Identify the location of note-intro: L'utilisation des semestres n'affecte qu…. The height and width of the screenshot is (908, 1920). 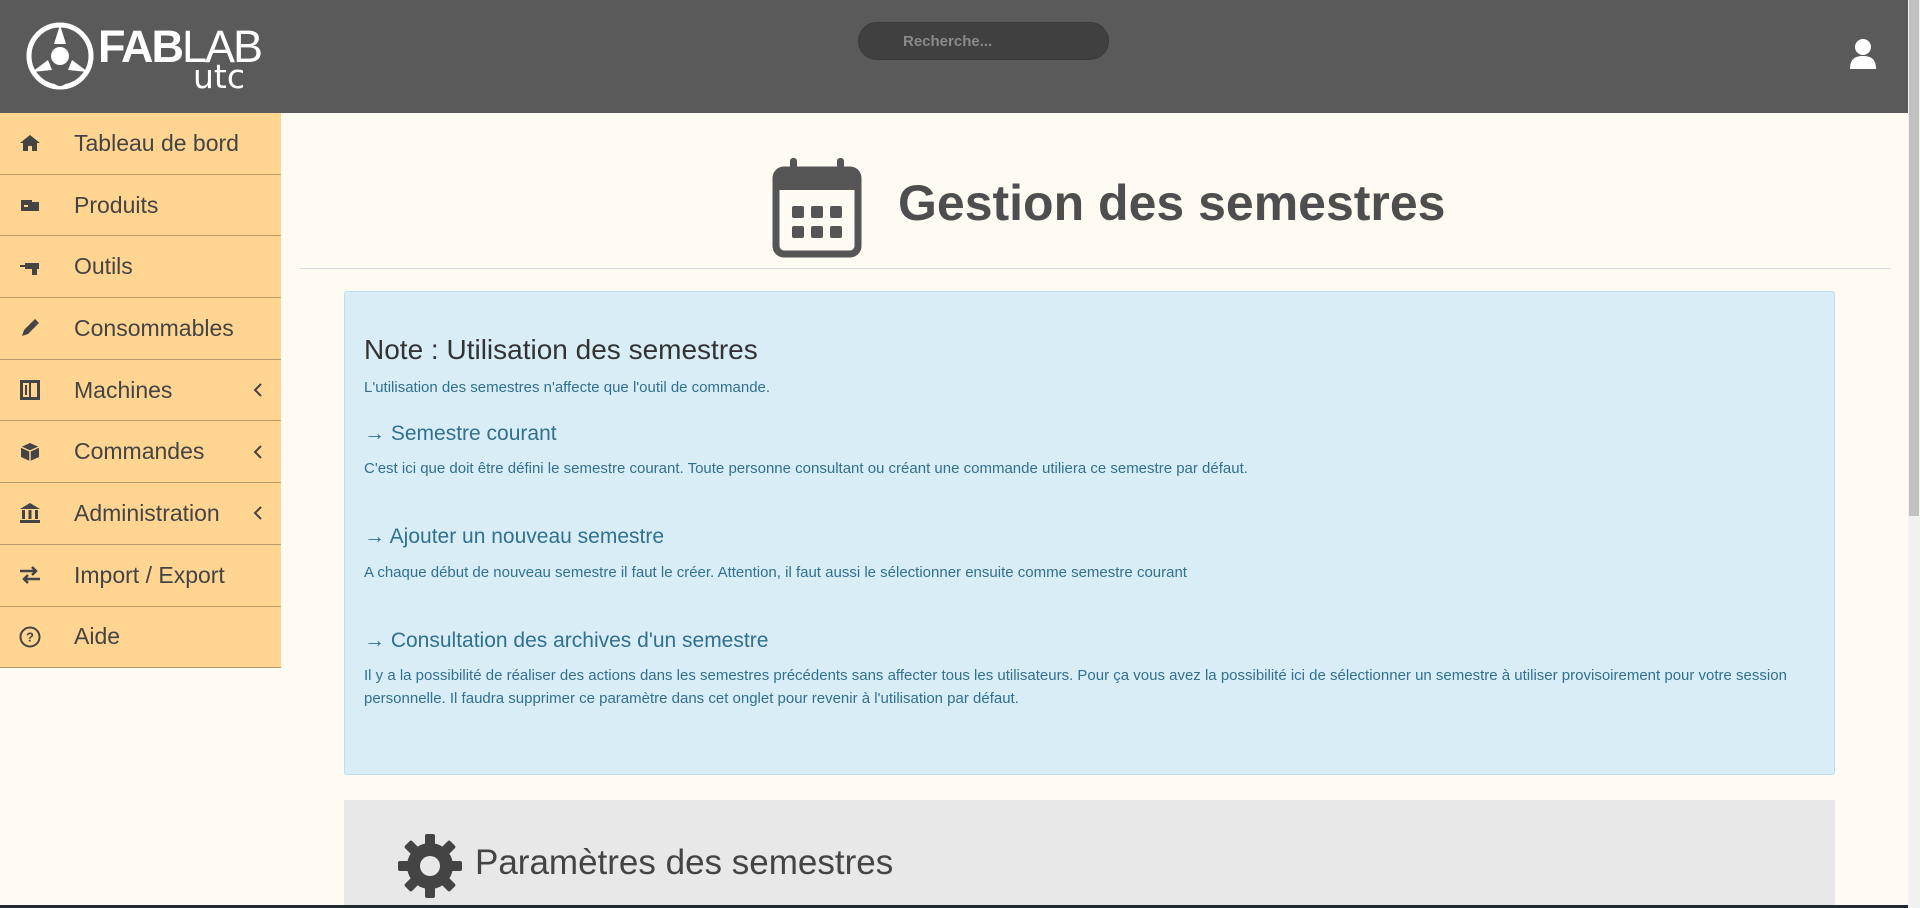
(567, 387).